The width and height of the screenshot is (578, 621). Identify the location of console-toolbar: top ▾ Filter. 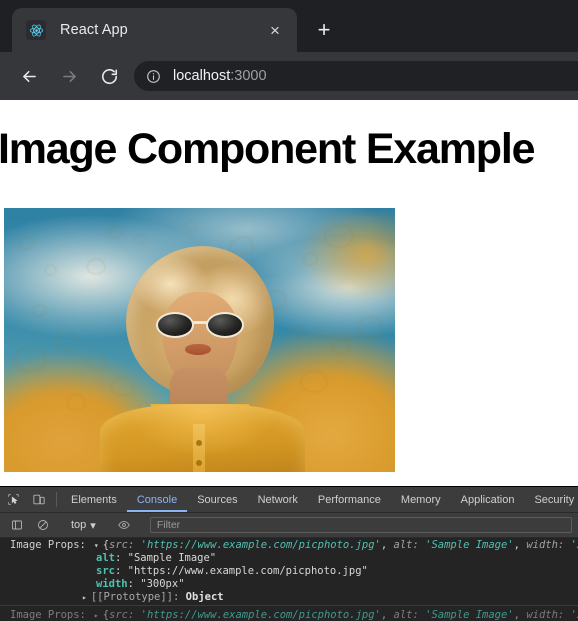
(289, 525).